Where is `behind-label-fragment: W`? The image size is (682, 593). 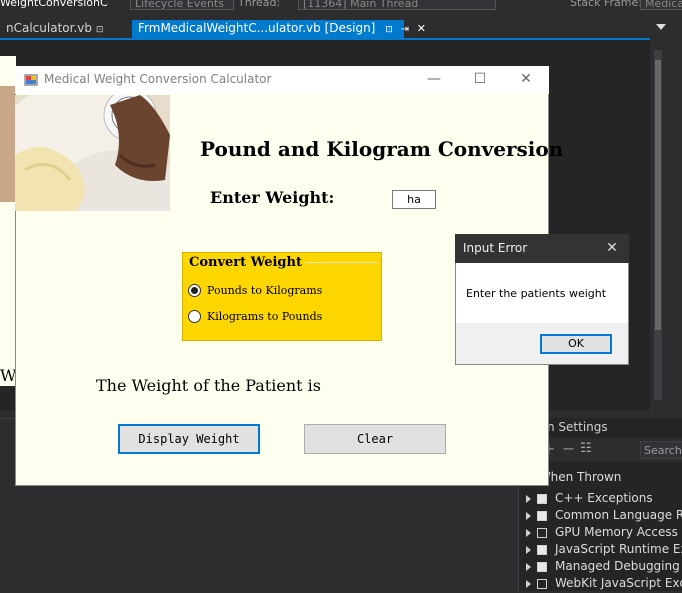 behind-label-fragment: W is located at coordinates (8, 375).